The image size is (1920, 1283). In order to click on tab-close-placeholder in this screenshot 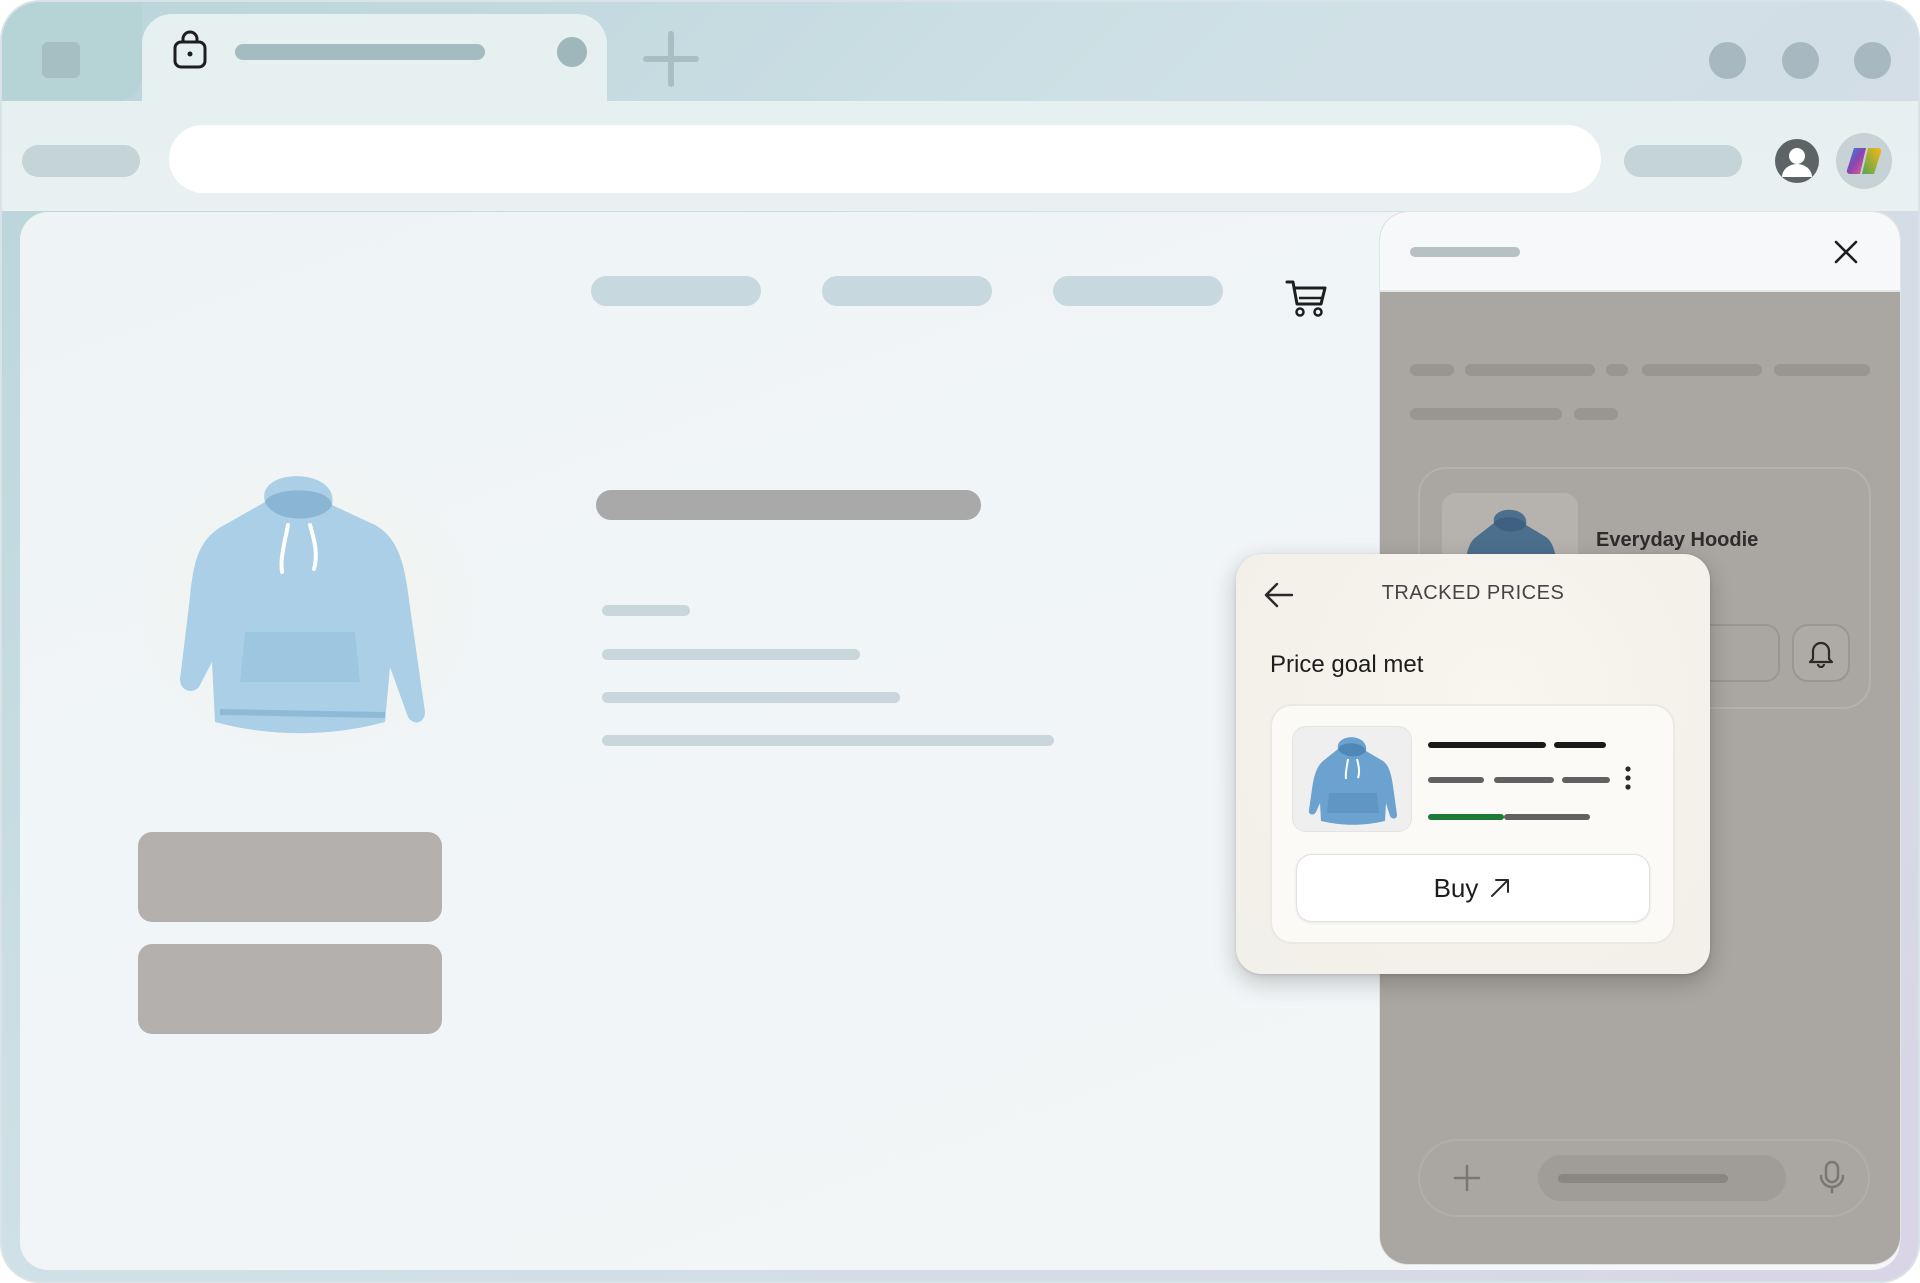, I will do `click(572, 52)`.